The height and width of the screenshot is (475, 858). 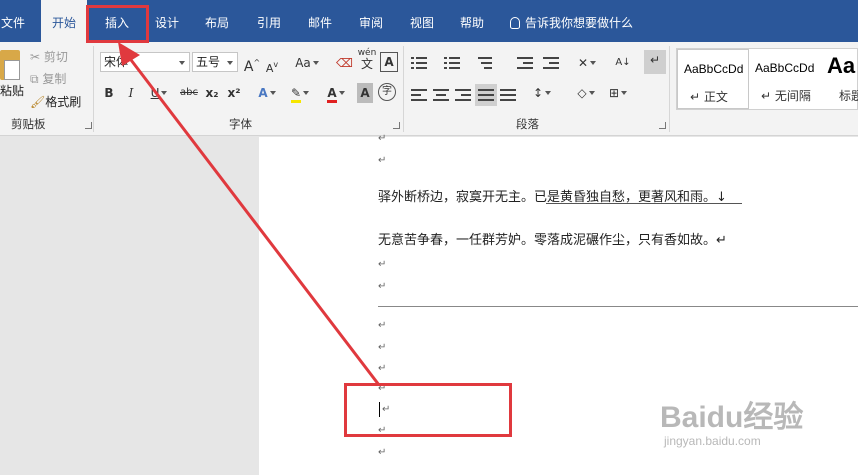 What do you see at coordinates (551, 63) in the screenshot?
I see `increase-indent-icon` at bounding box center [551, 63].